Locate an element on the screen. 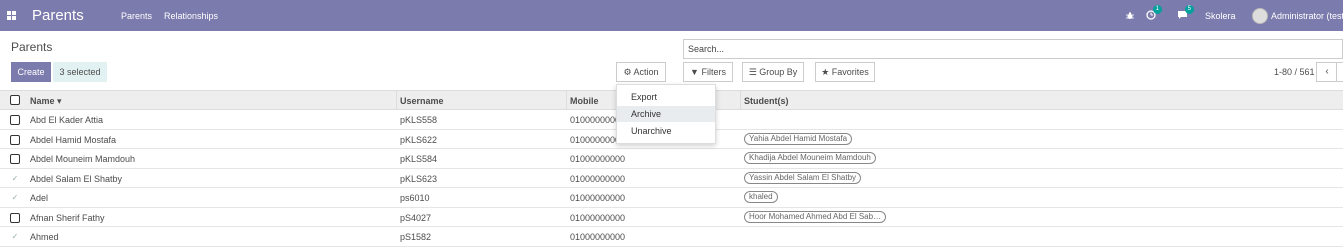 Image resolution: width=1343 pixels, height=248 pixels. messages-badge: 5 is located at coordinates (1189, 9).